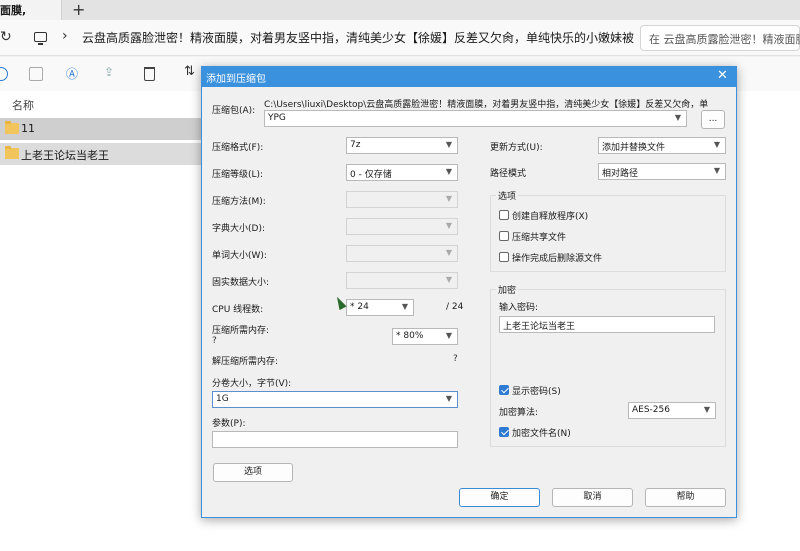 The image size is (800, 551). What do you see at coordinates (229, 424) in the screenshot?
I see `params-label: 参数(P):` at bounding box center [229, 424].